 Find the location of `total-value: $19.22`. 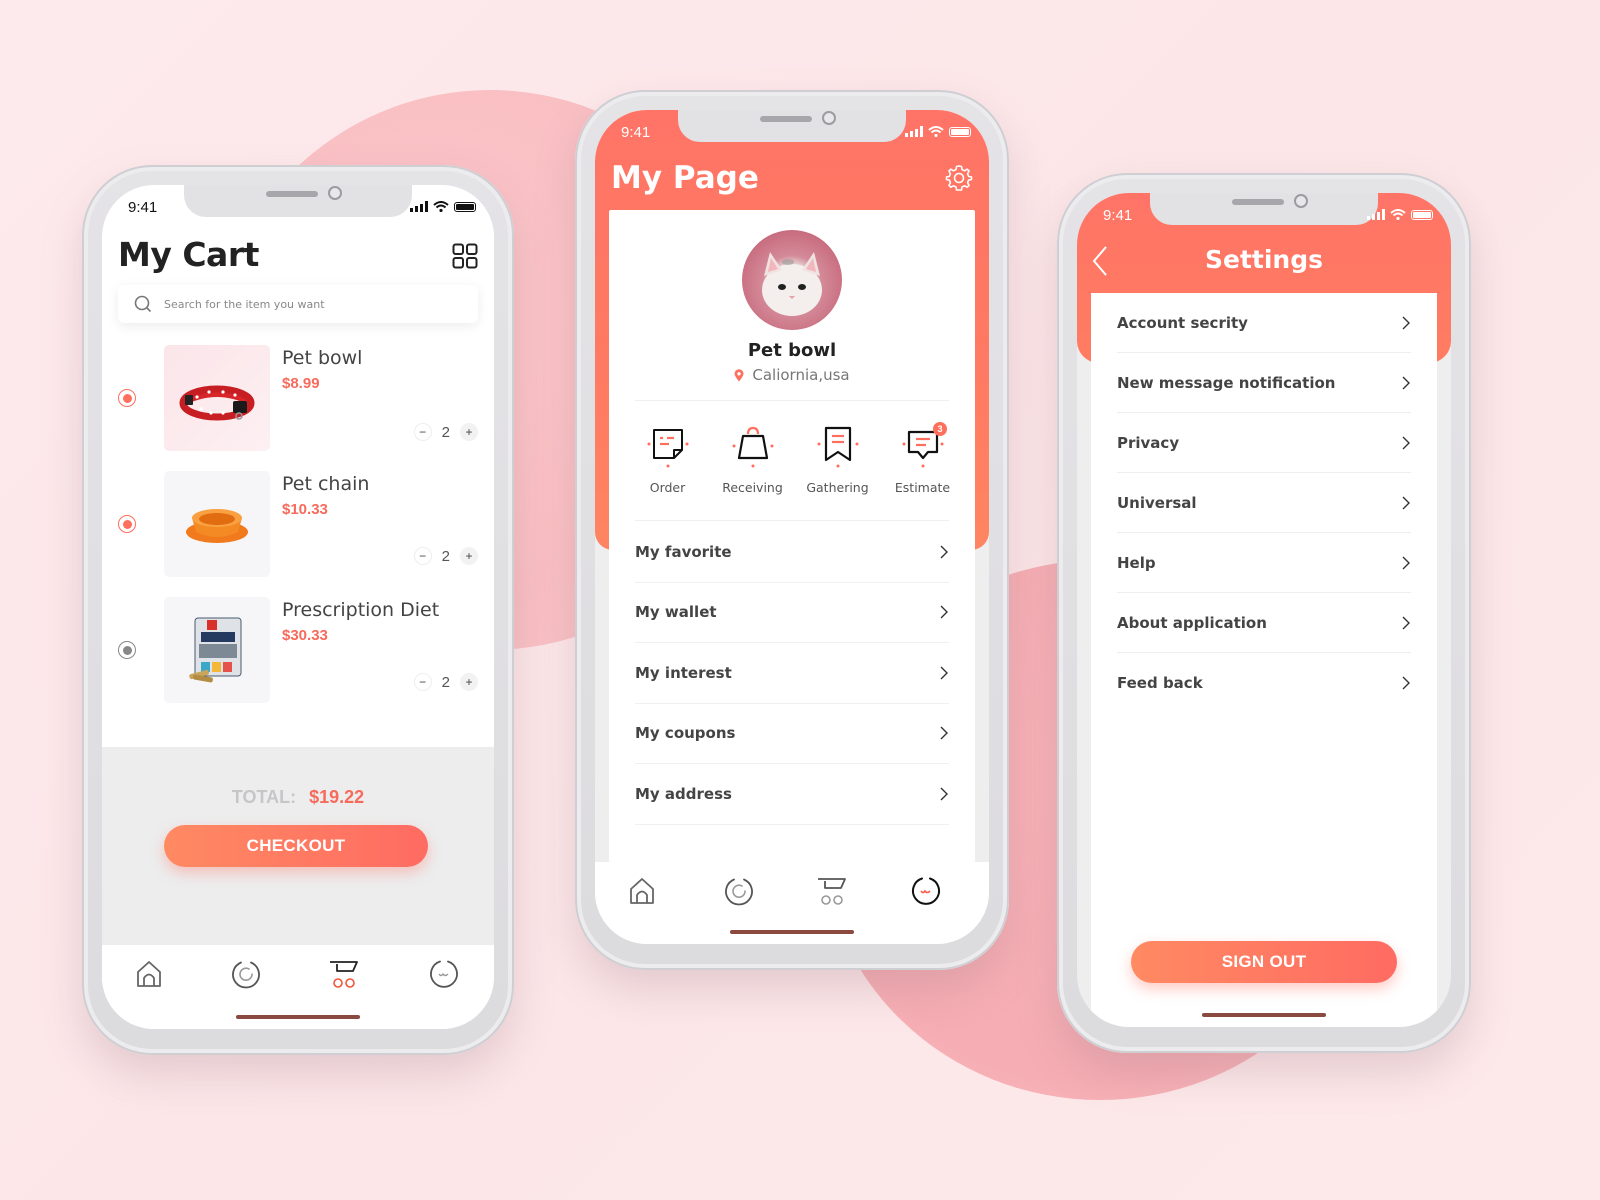

total-value: $19.22 is located at coordinates (337, 797).